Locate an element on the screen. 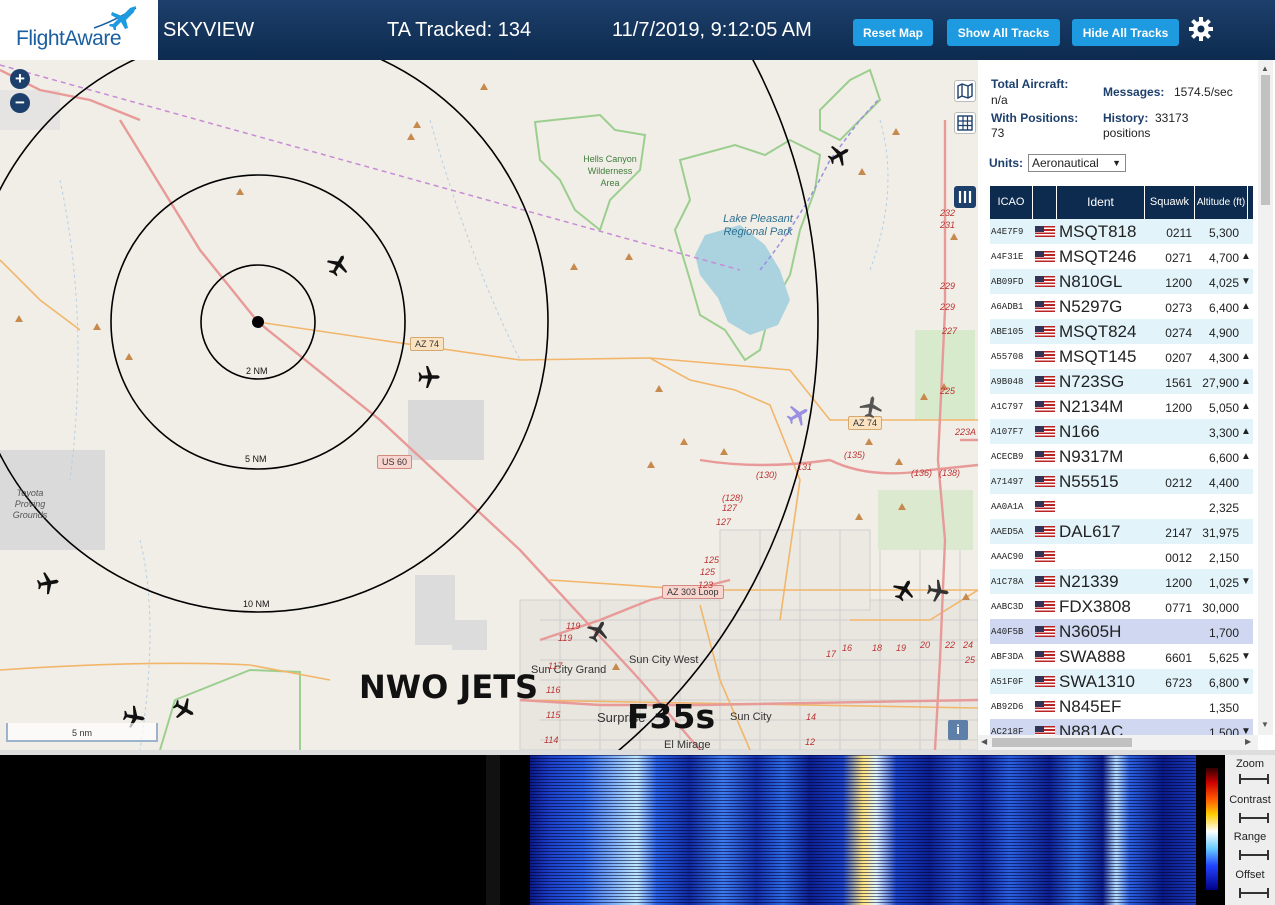 The image size is (1275, 905). units-select: Aeronautical ▼ is located at coordinates (1077, 163).